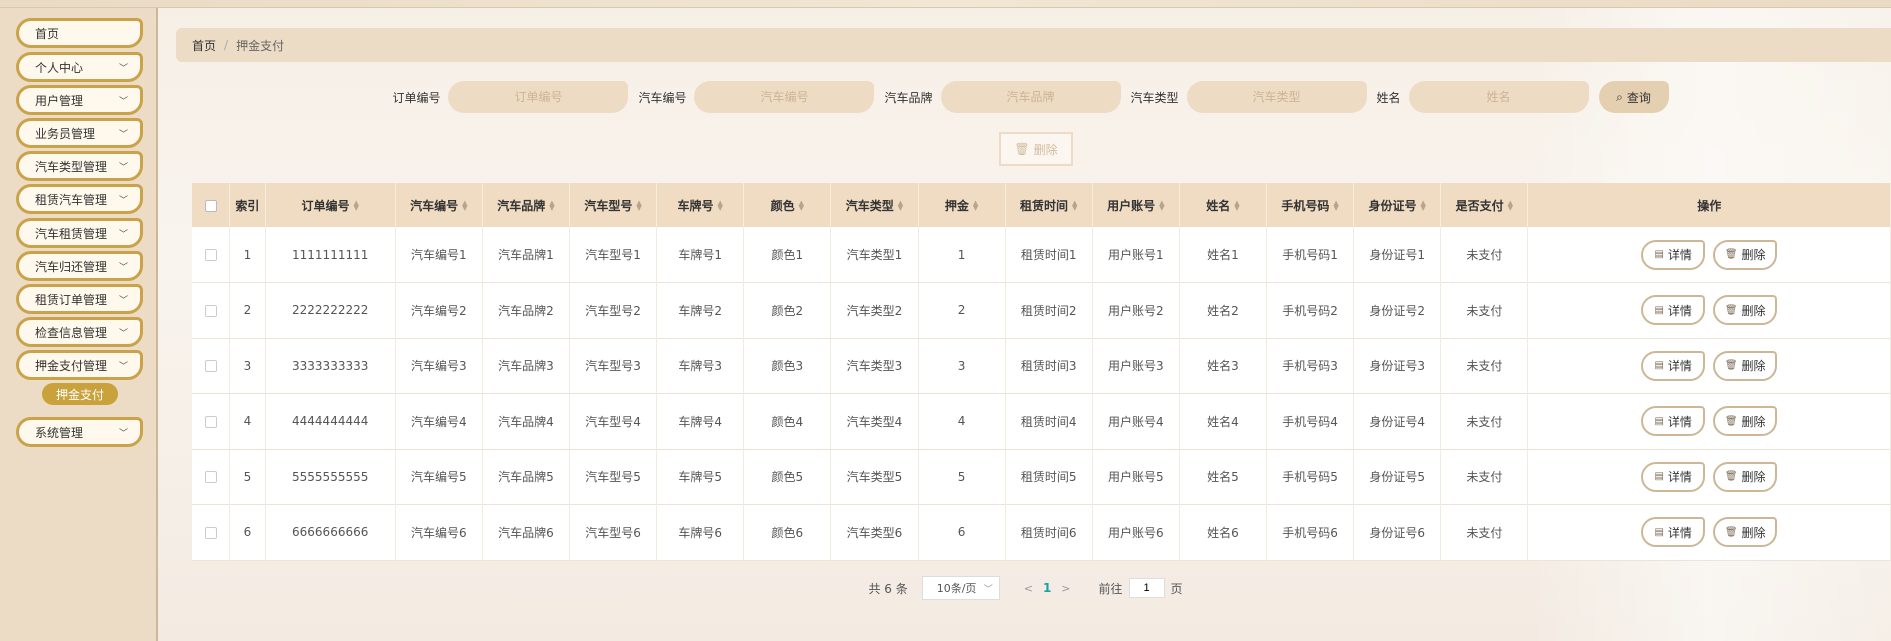  Describe the element at coordinates (1731, 310) in the screenshot. I see `trash-icon: 🗑` at that location.